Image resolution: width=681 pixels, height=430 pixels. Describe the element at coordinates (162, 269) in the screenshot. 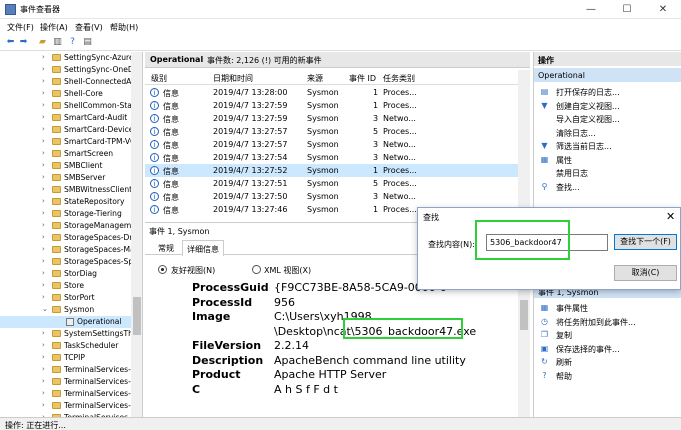

I see `friendly-view-radio` at that location.